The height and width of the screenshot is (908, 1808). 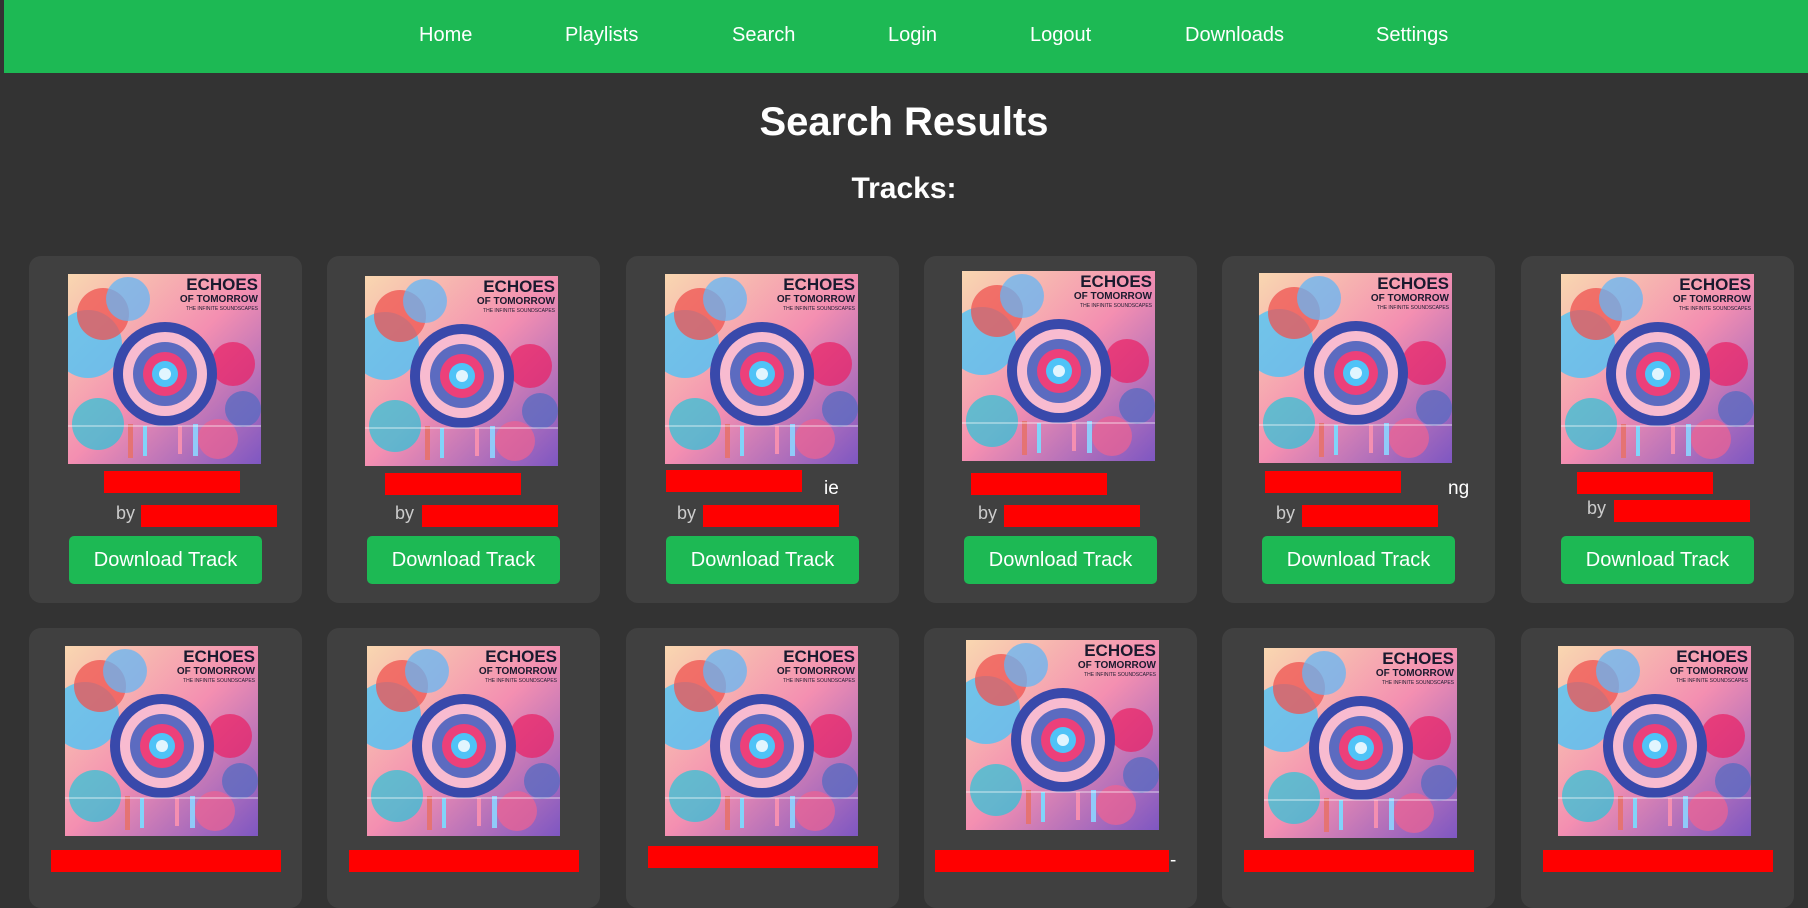 I want to click on nav-settings-link: Settings, so click(x=1412, y=35).